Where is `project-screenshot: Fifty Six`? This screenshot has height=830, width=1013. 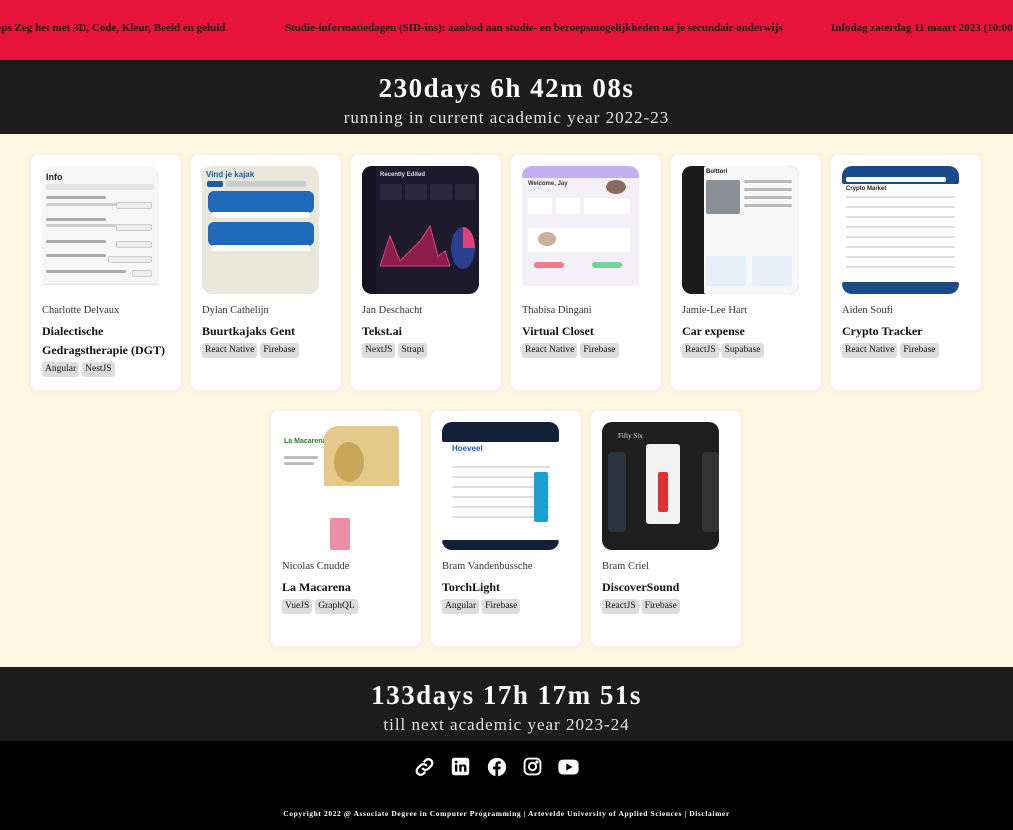
project-screenshot: Fifty Six is located at coordinates (660, 486).